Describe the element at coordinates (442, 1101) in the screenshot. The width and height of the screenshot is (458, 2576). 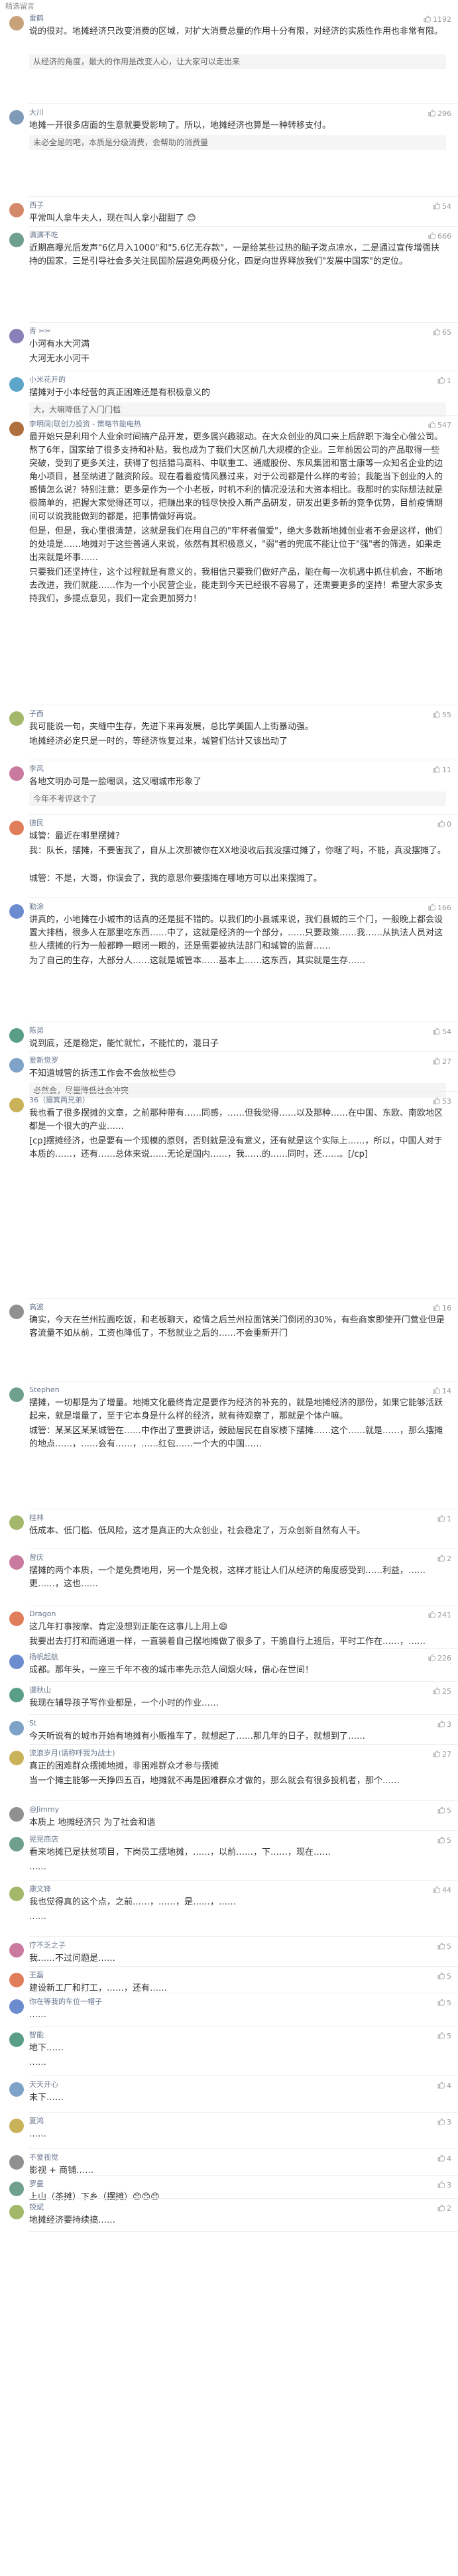
I see `like-button: 53` at that location.